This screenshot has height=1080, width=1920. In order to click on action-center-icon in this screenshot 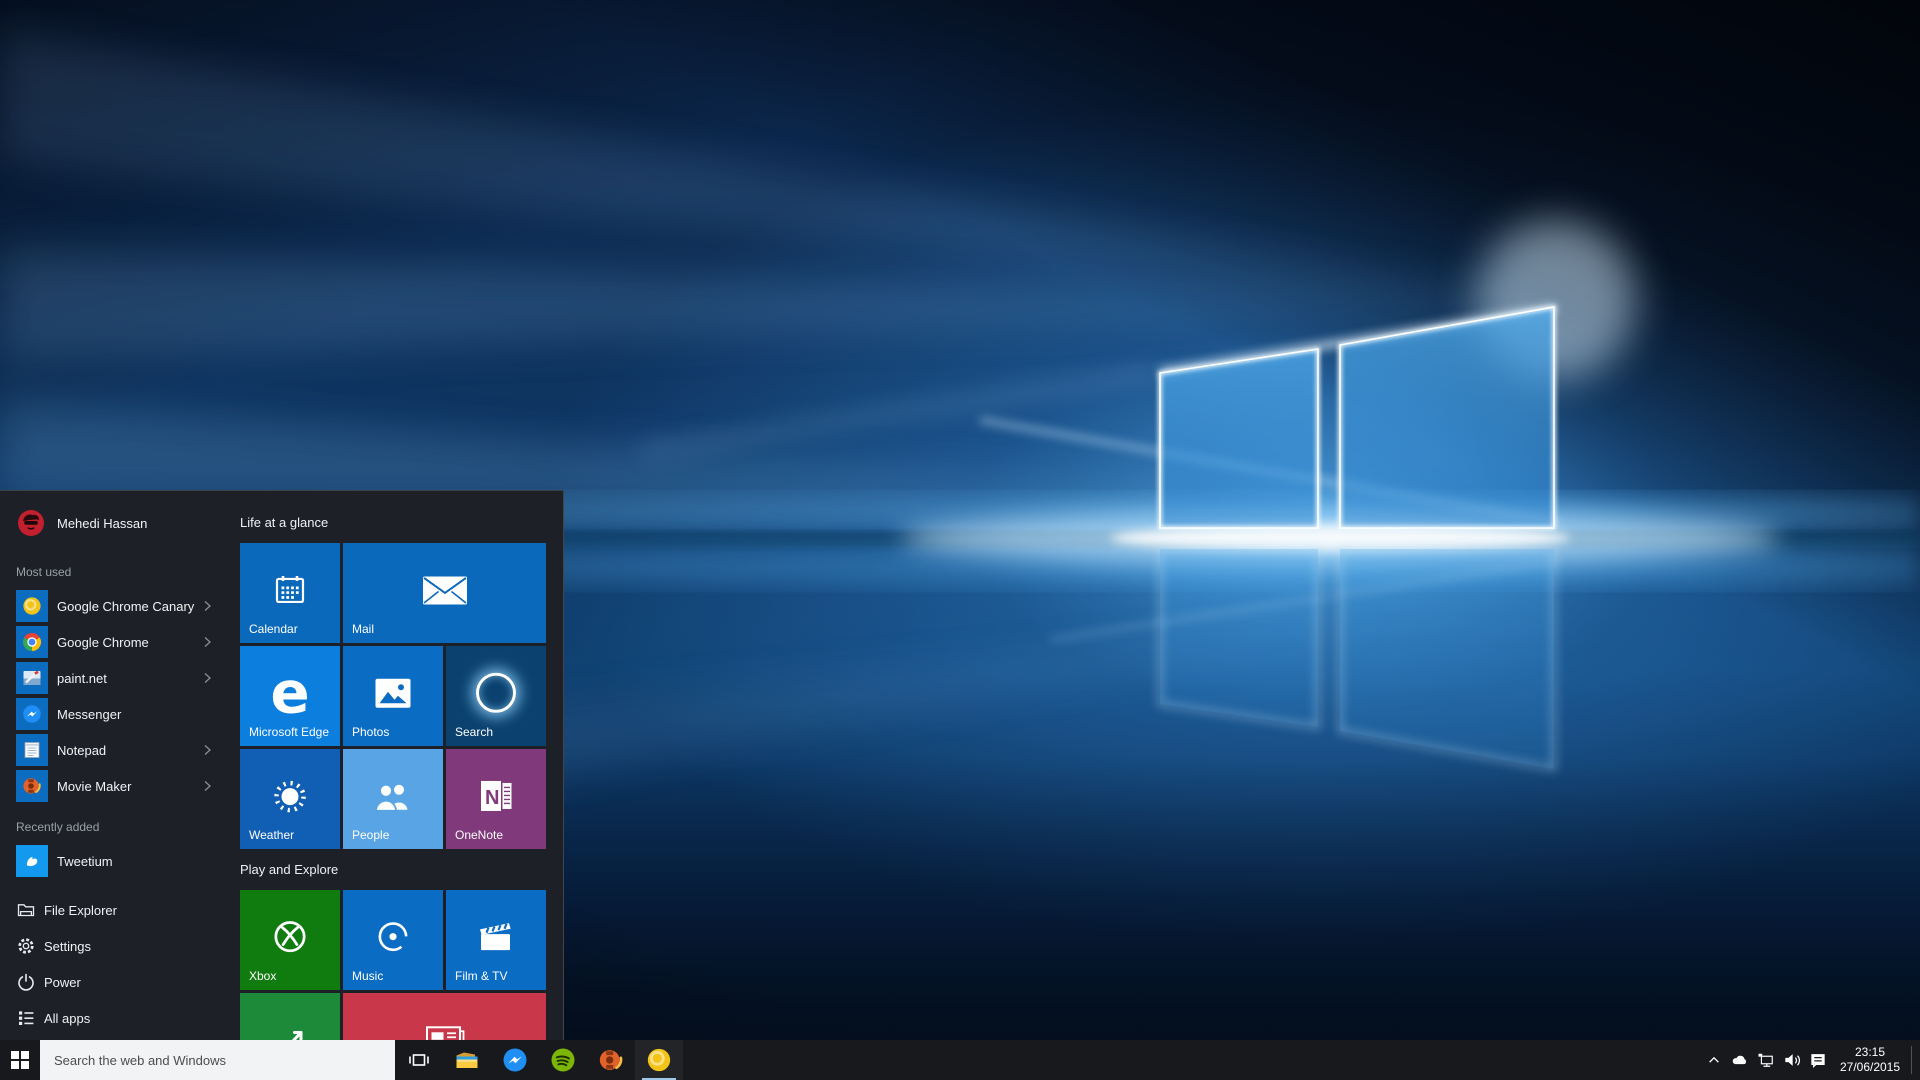, I will do `click(1818, 1060)`.